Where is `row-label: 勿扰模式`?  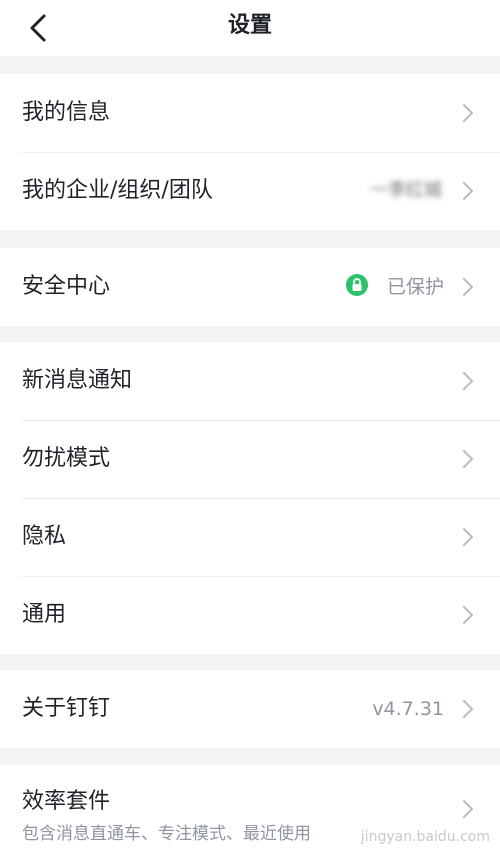
row-label: 勿扰模式 is located at coordinates (66, 458).